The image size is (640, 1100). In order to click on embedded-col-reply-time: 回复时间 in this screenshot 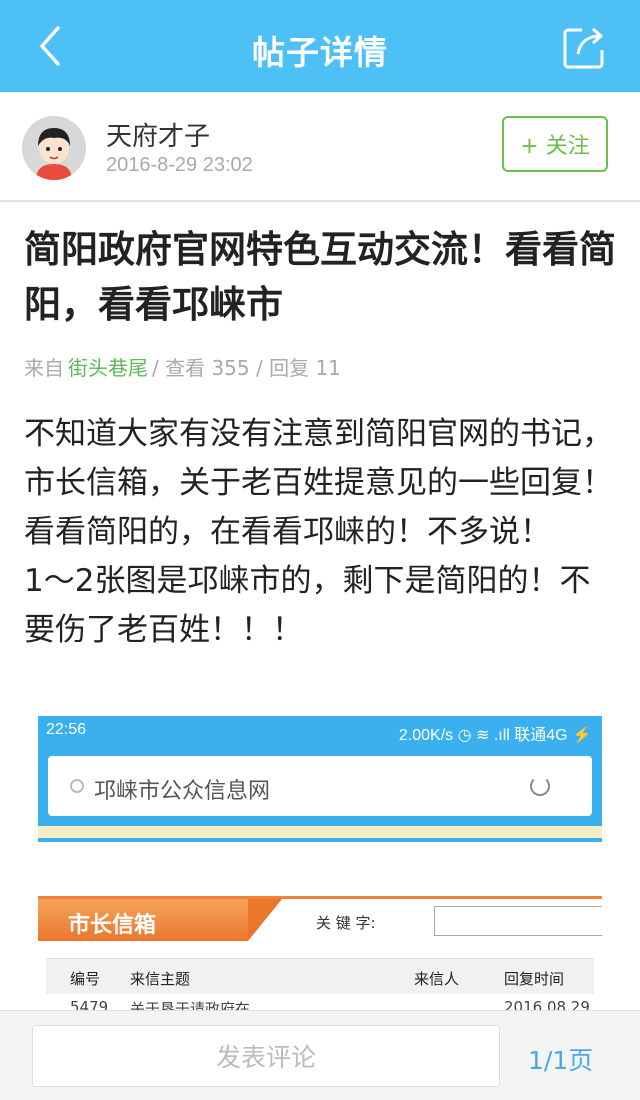, I will do `click(534, 979)`.